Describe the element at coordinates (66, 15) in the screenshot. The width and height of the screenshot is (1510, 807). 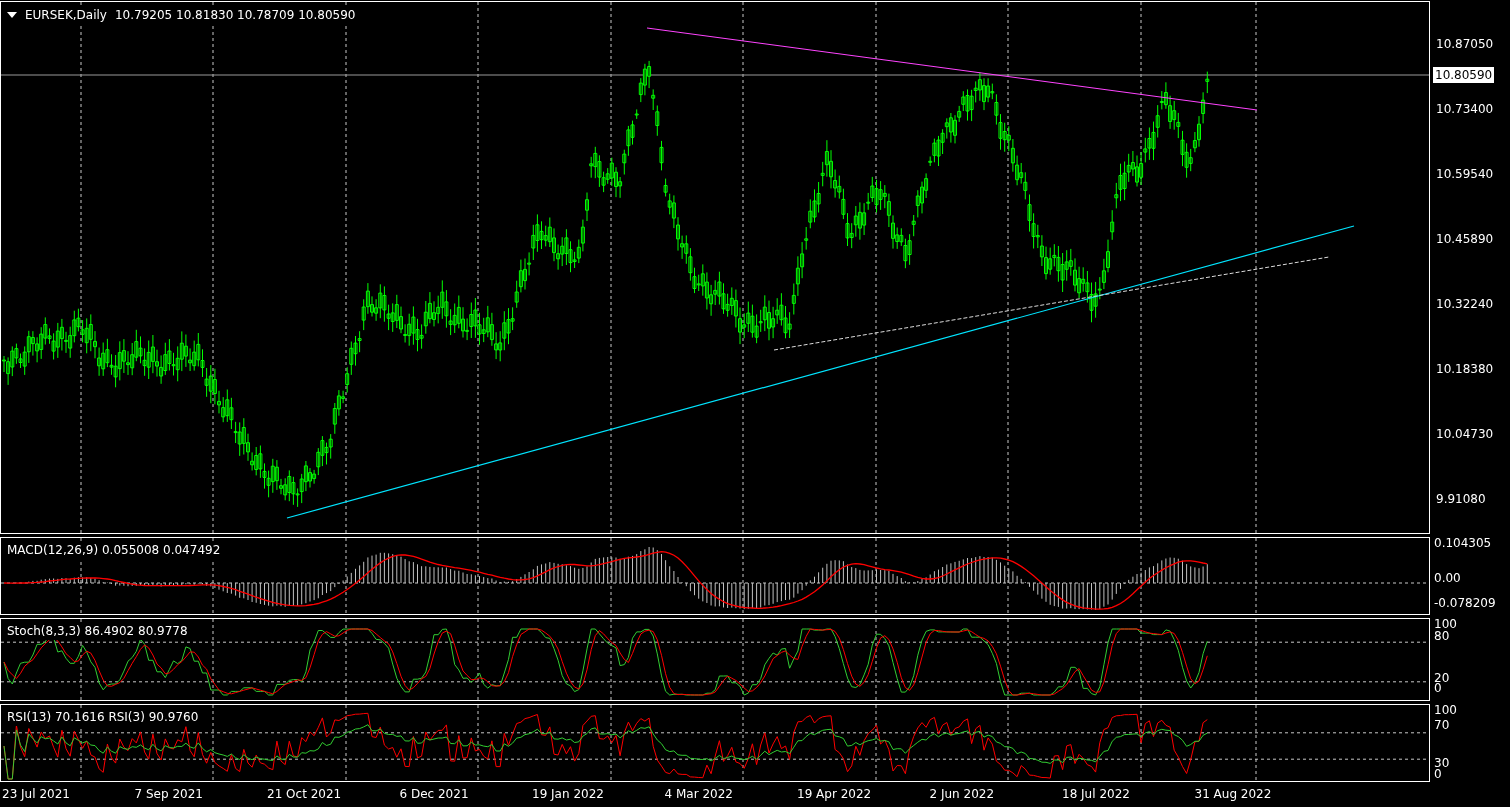
I see `symbol-label: EURSEK,Daily` at that location.